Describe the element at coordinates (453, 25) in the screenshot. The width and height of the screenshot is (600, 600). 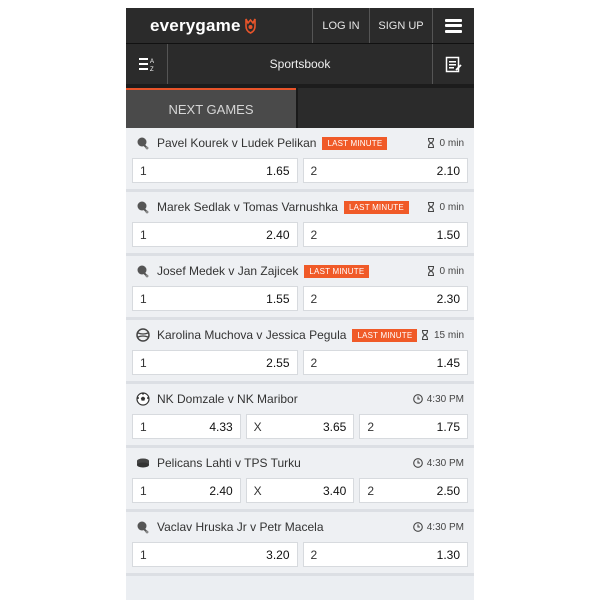
I see `menu-button` at that location.